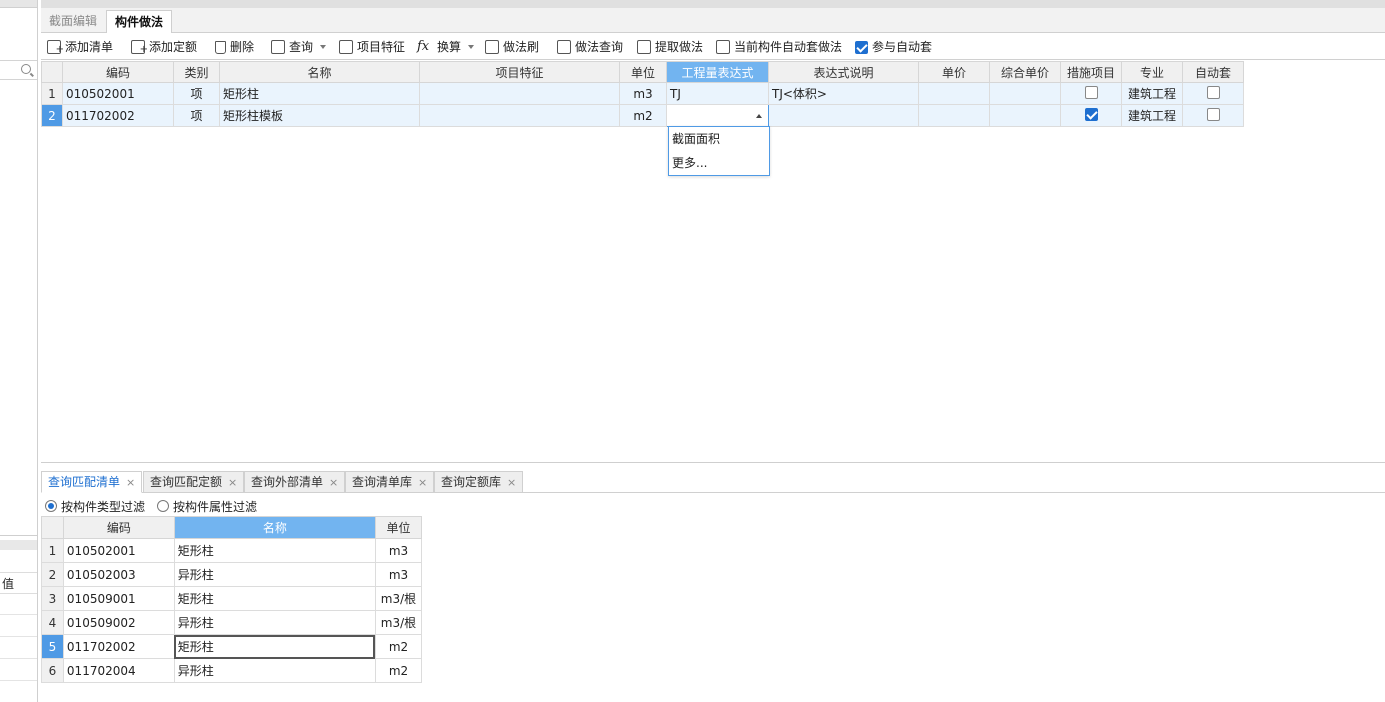 This screenshot has height=702, width=1385. I want to click on table-row: 1 010502001 项 矩形柱 m3 TJ TJ<体积> 建筑工程, so click(642, 93).